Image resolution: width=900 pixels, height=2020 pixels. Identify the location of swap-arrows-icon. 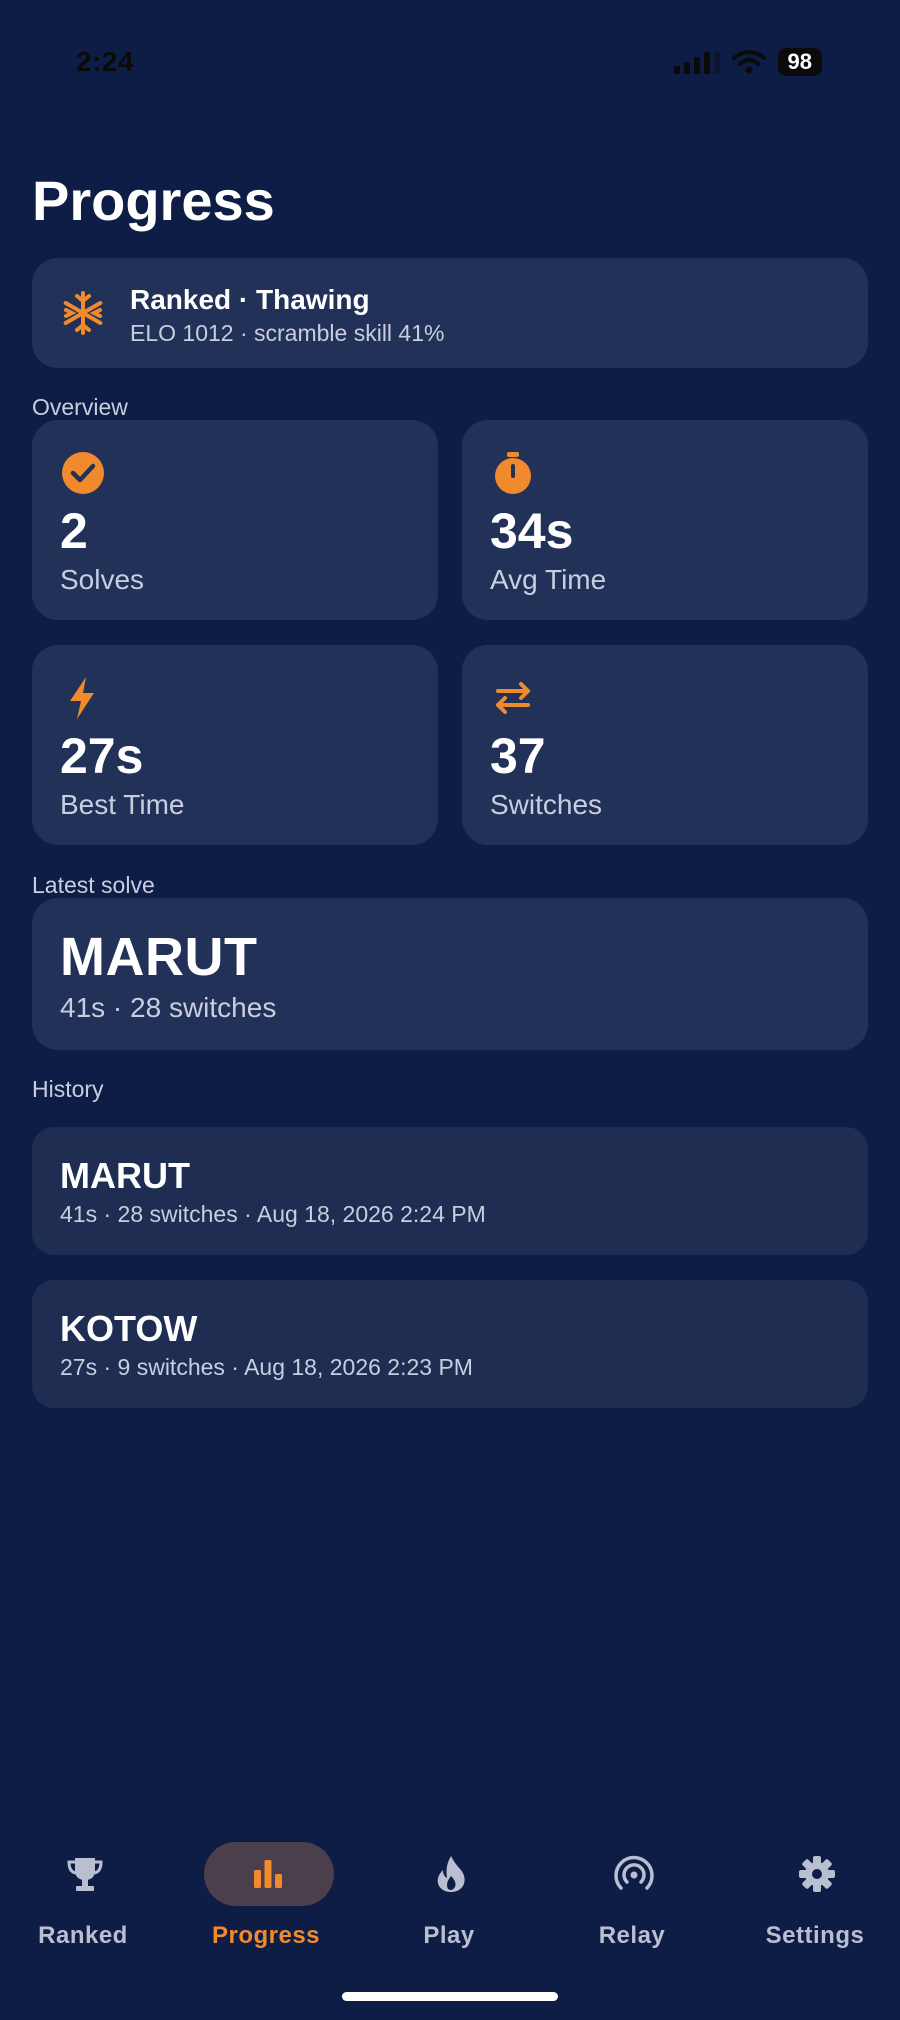
(513, 698).